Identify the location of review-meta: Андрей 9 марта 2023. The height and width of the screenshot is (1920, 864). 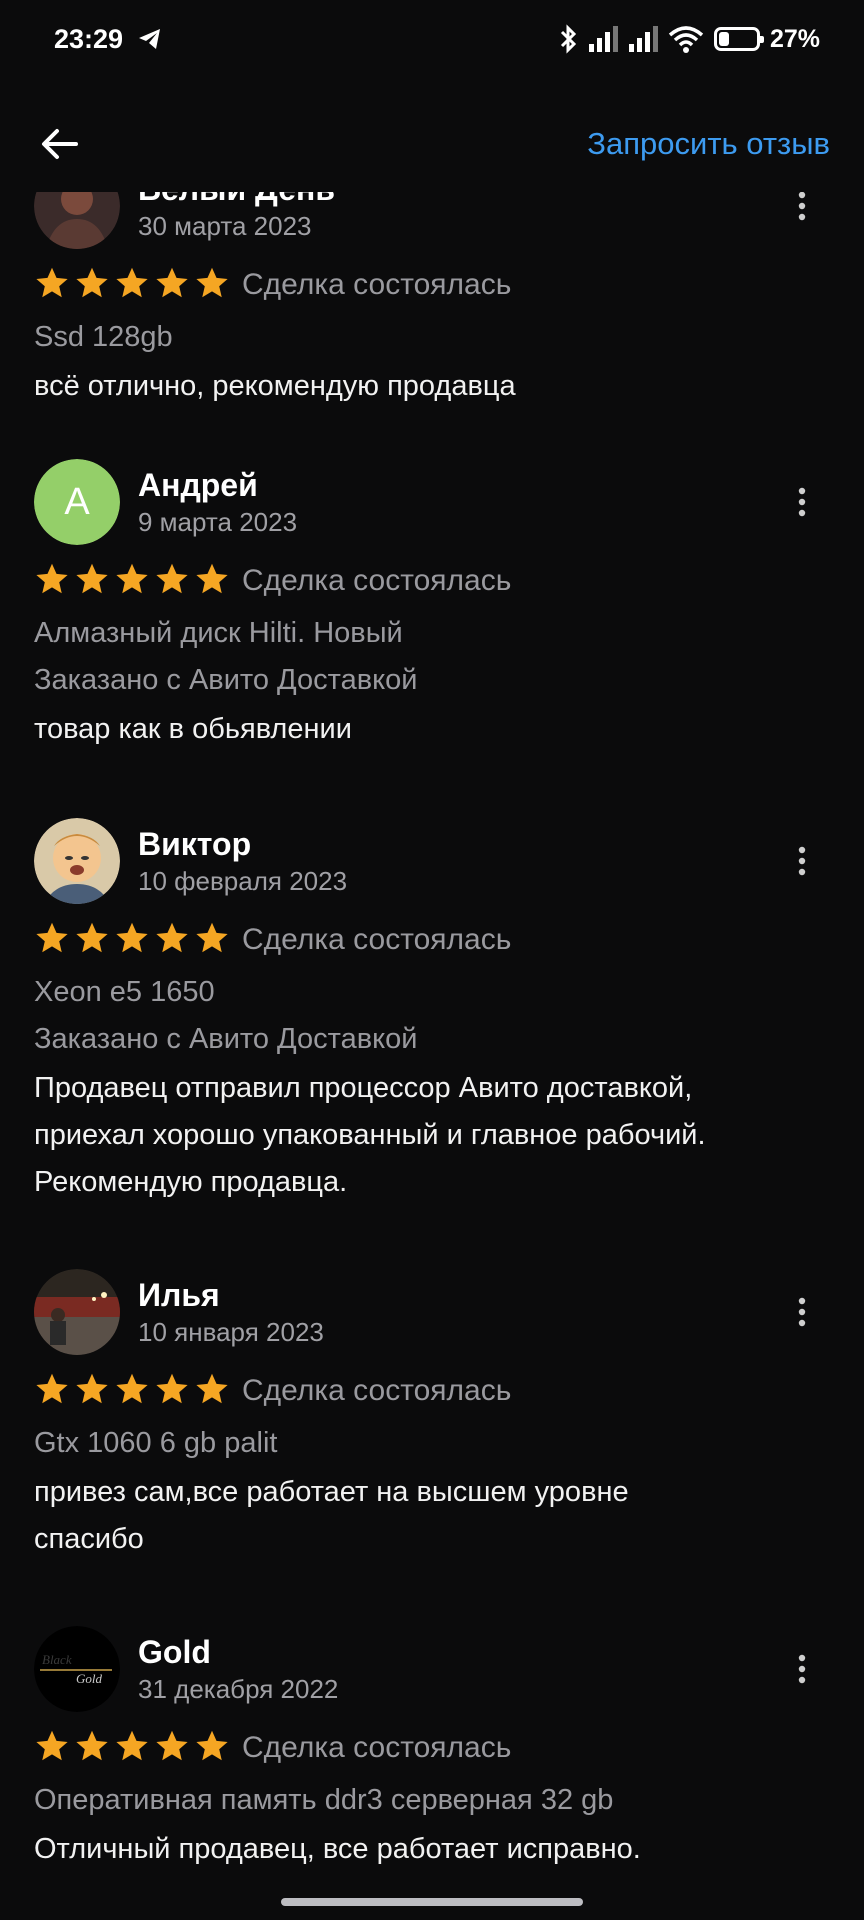
(217, 502).